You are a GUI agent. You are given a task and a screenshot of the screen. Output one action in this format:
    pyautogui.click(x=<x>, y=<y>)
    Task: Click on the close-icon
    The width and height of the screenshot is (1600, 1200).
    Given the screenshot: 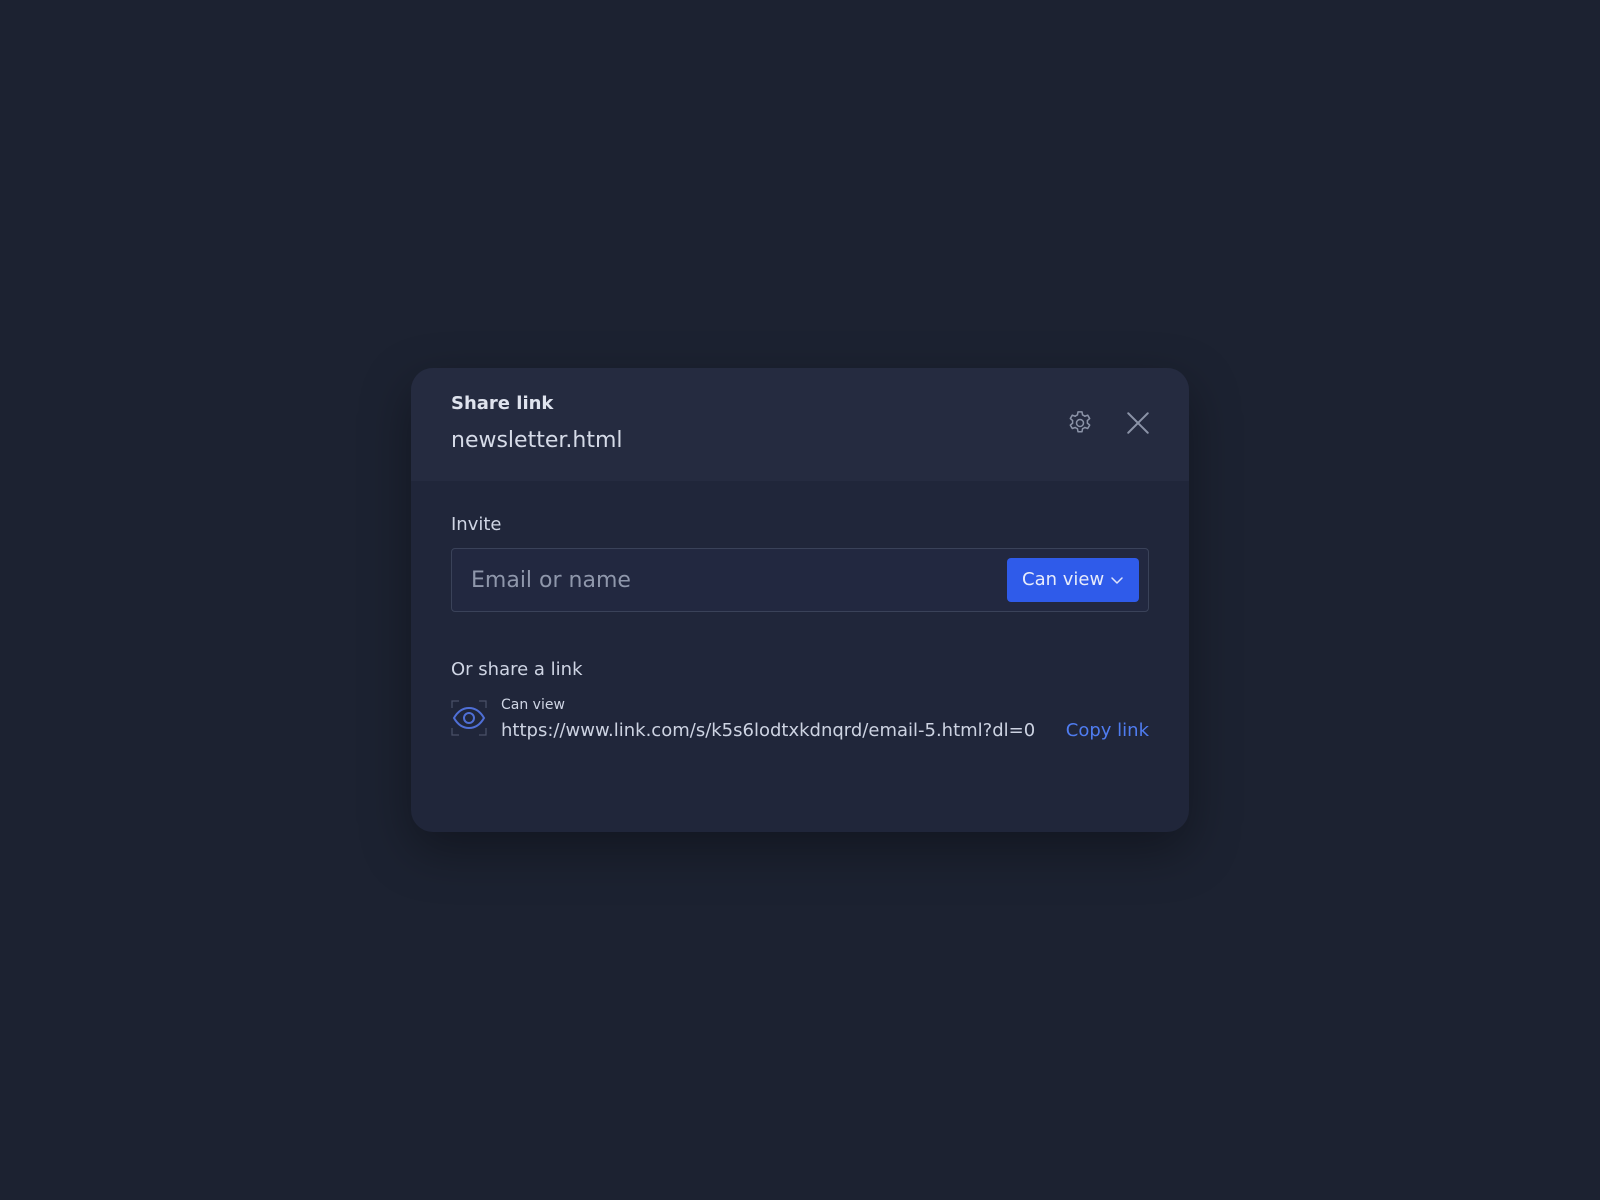 What is the action you would take?
    pyautogui.click(x=1138, y=423)
    